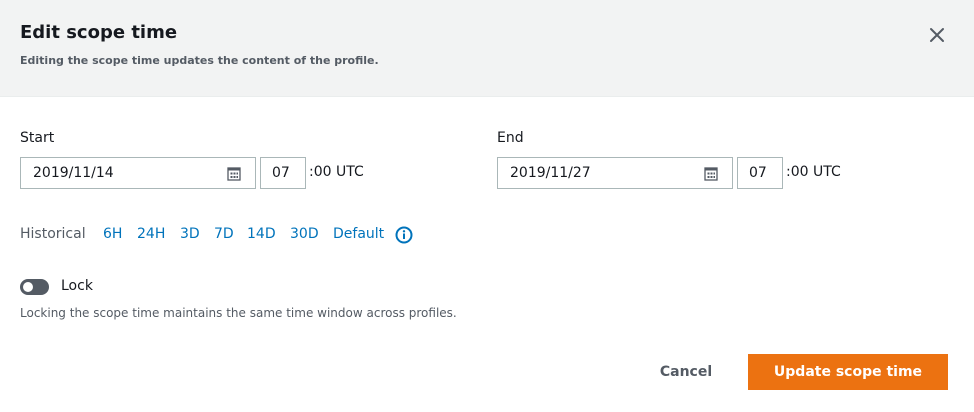  What do you see at coordinates (510, 138) in the screenshot?
I see `end-label: End` at bounding box center [510, 138].